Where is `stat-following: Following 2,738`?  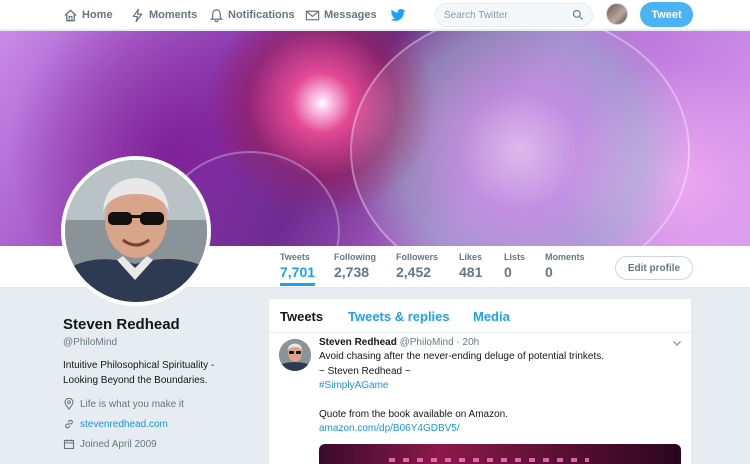
stat-following: Following 2,738 is located at coordinates (355, 269).